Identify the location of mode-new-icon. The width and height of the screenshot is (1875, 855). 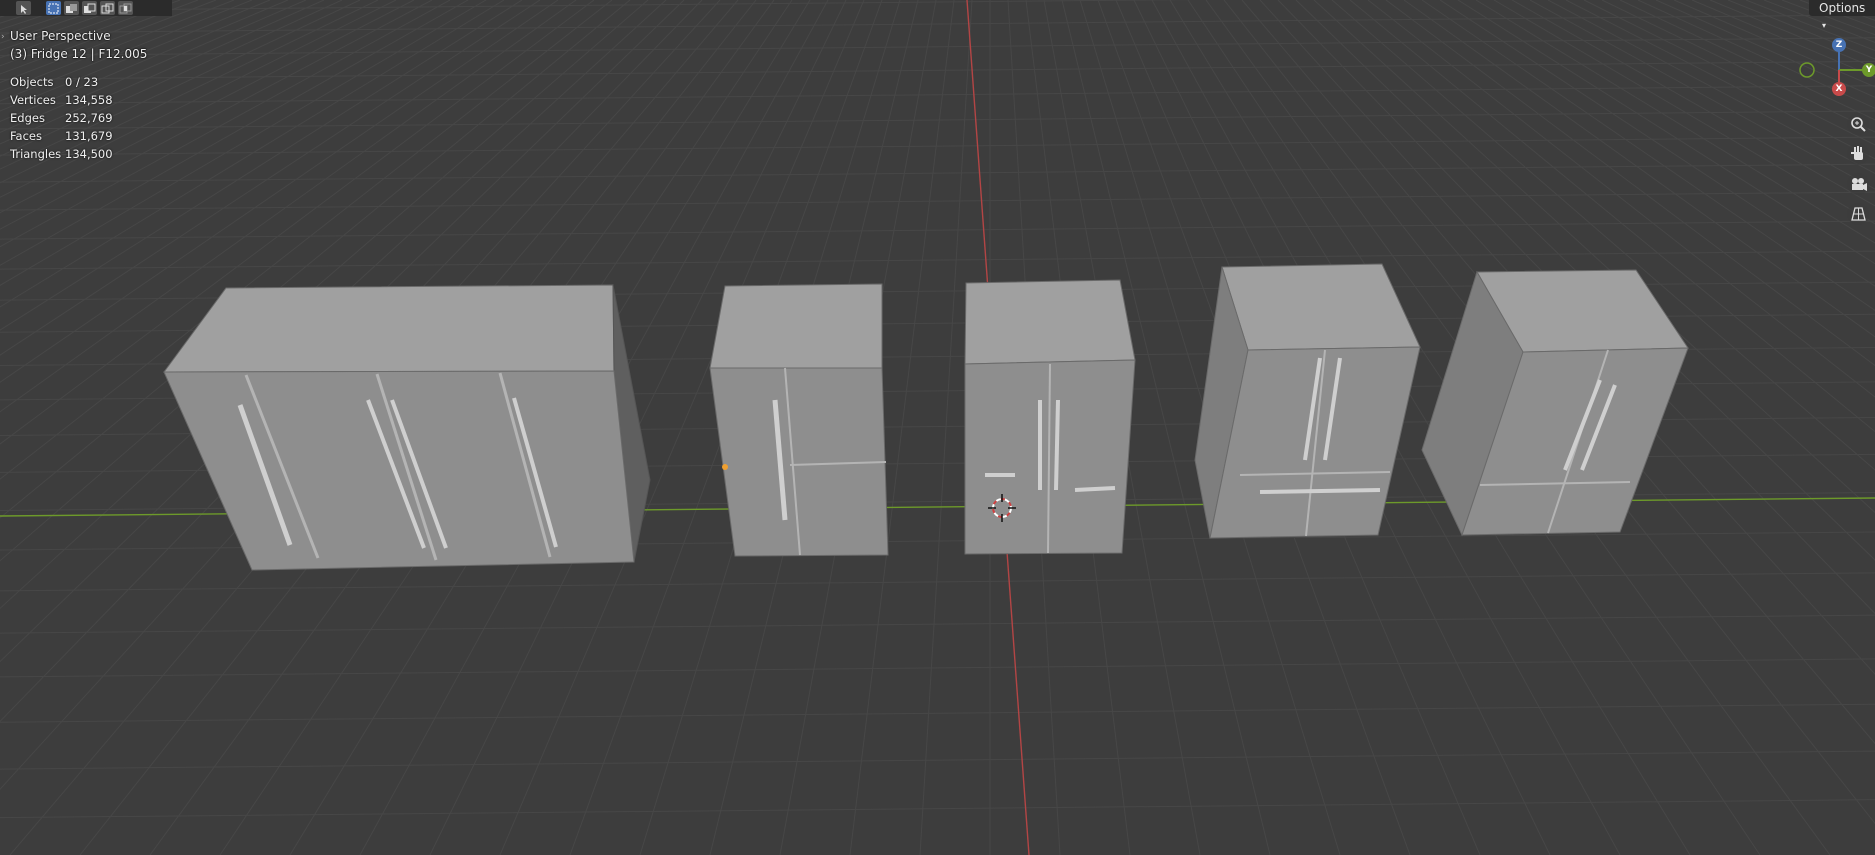
(53, 8).